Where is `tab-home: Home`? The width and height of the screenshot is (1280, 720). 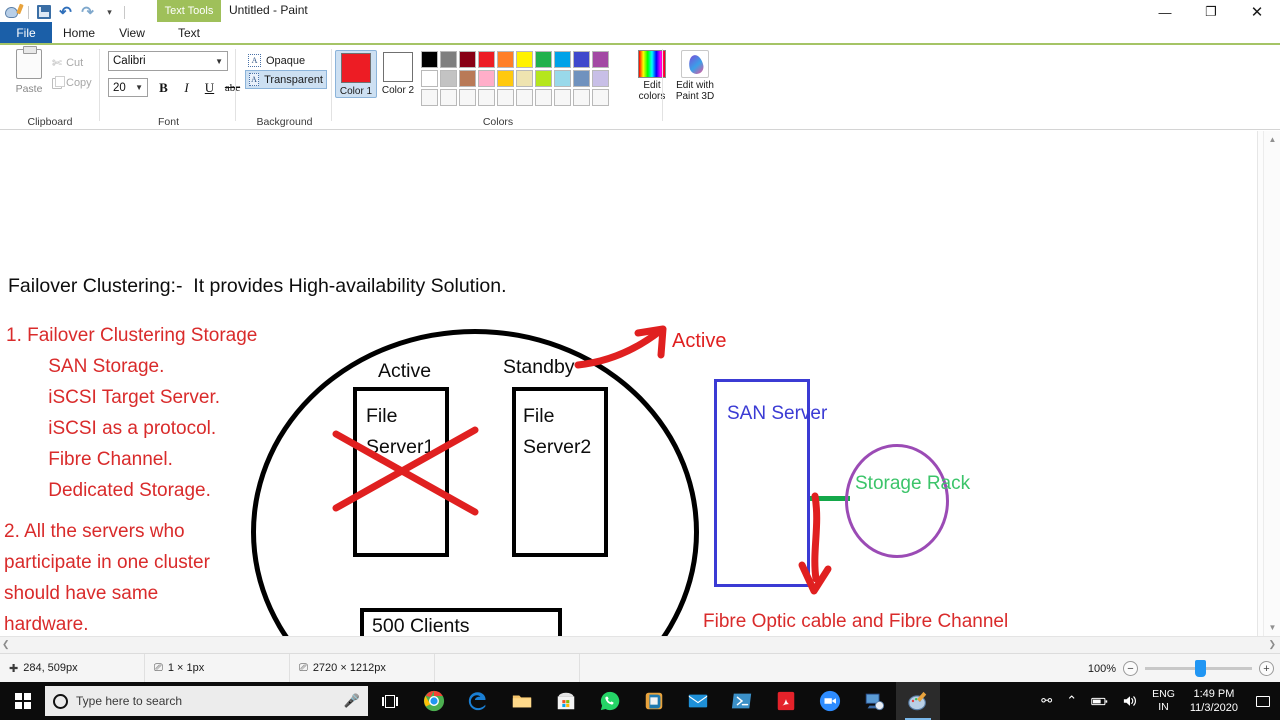
tab-home: Home is located at coordinates (79, 33).